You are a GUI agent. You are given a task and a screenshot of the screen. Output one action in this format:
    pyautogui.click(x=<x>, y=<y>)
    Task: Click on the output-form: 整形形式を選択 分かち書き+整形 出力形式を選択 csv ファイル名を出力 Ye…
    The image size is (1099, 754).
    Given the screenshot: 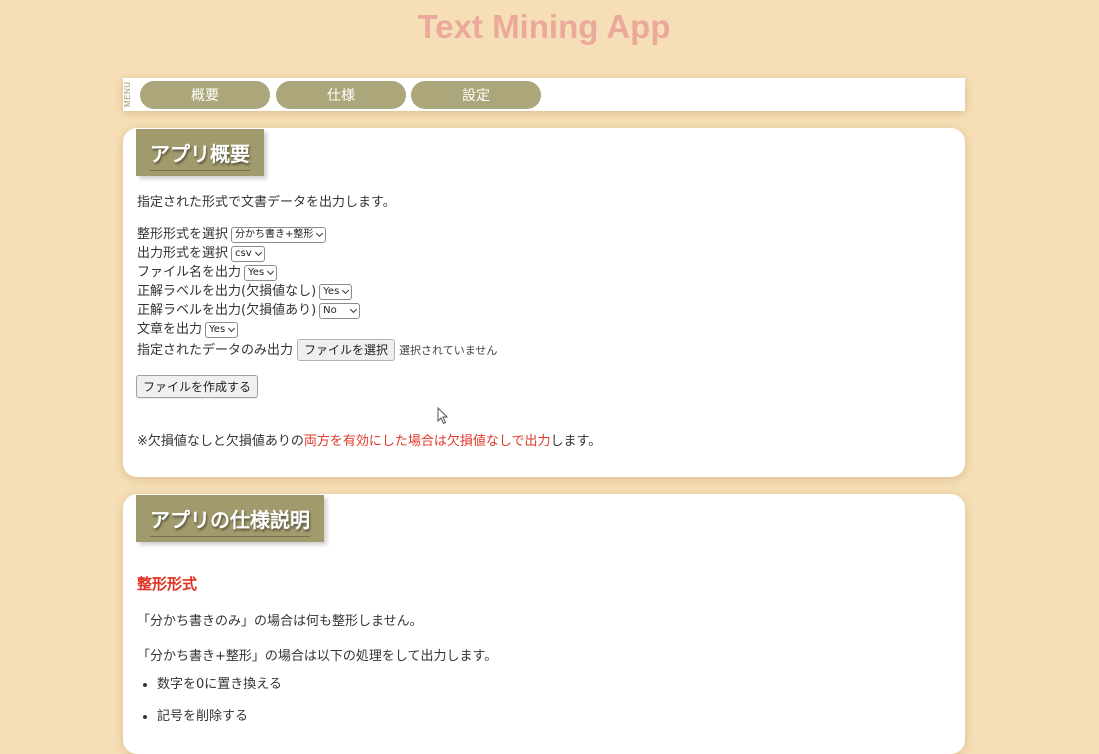 What is the action you would take?
    pyautogui.click(x=317, y=293)
    